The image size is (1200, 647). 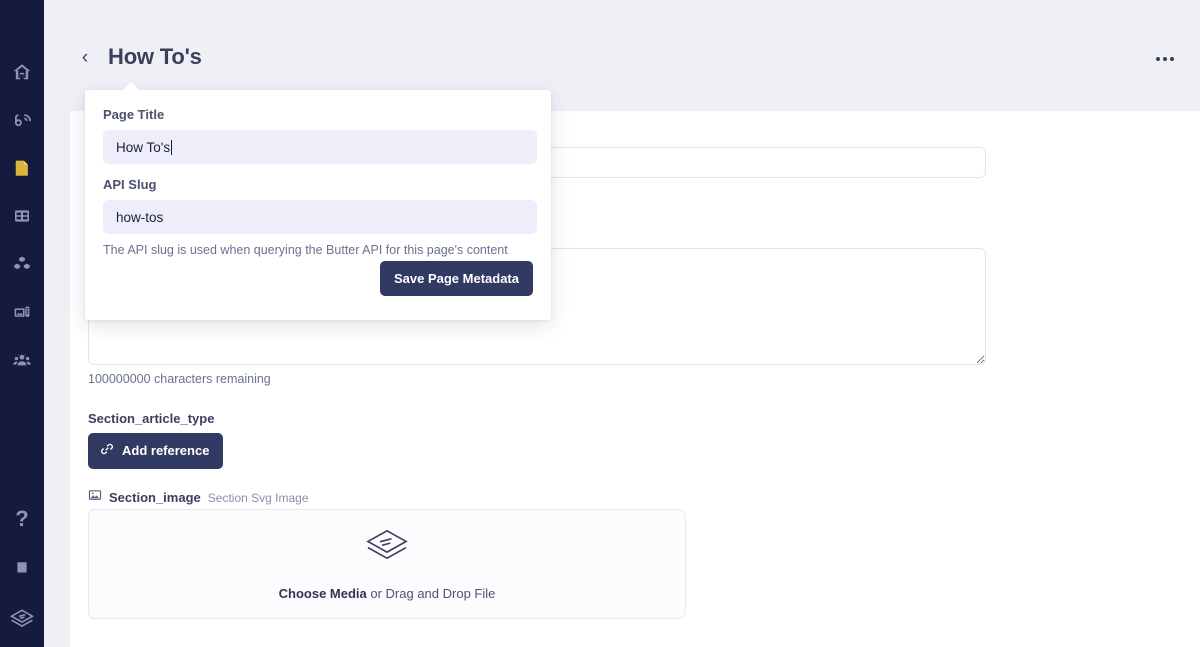 I want to click on butter-logo-icon, so click(x=22, y=619).